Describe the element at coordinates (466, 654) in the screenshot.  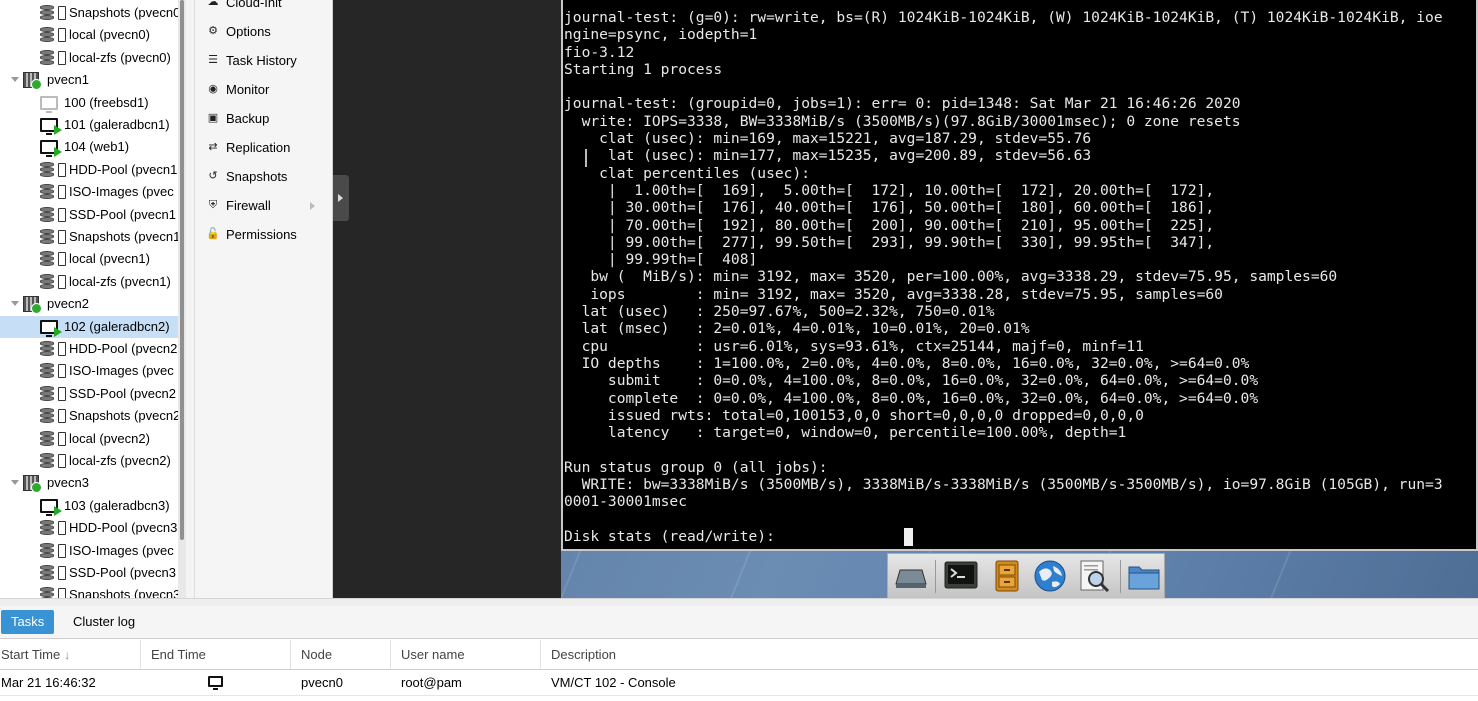
I see `column-user-name: User name` at that location.